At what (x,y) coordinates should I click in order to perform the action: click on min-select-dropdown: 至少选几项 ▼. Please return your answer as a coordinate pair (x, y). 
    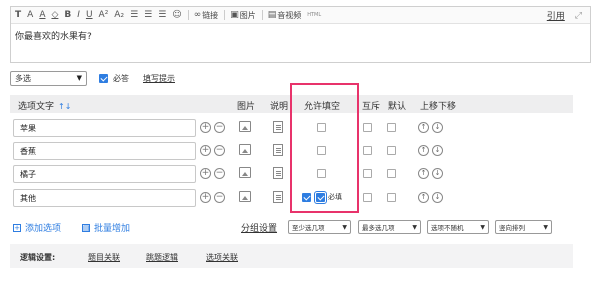
    Looking at the image, I should click on (319, 227).